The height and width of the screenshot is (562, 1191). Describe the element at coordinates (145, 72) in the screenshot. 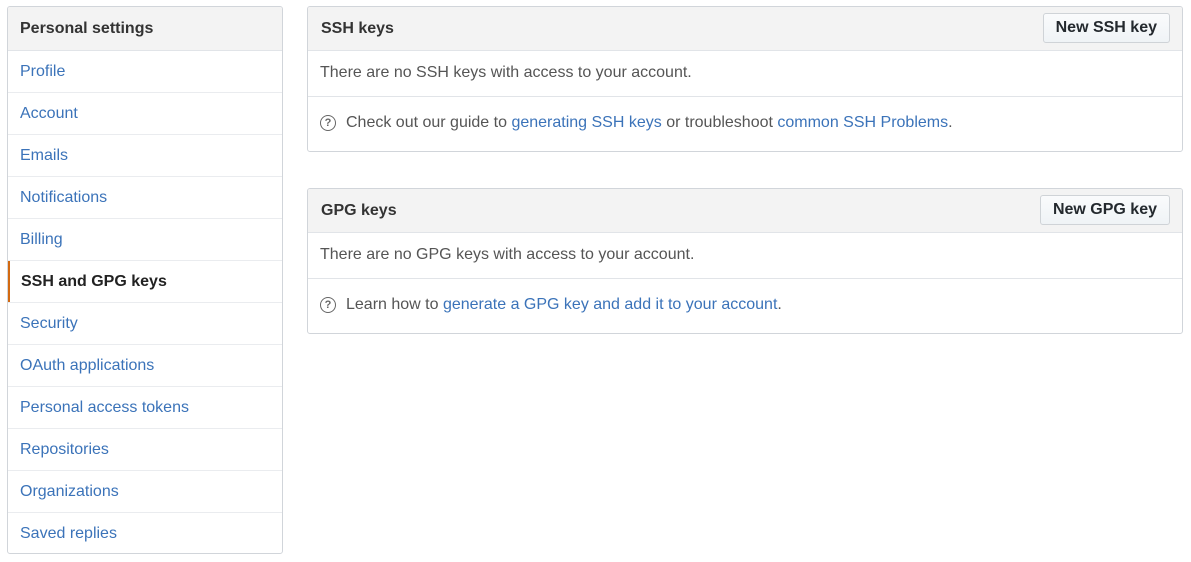

I see `sidebar-item-profile: Profile` at that location.